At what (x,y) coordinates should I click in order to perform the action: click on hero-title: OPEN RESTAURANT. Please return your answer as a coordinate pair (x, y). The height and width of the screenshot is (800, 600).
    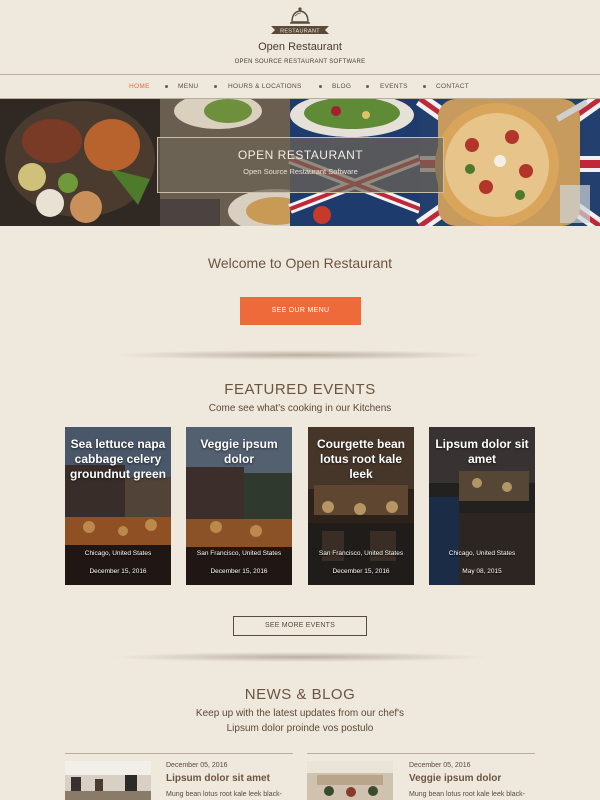
    Looking at the image, I should click on (300, 155).